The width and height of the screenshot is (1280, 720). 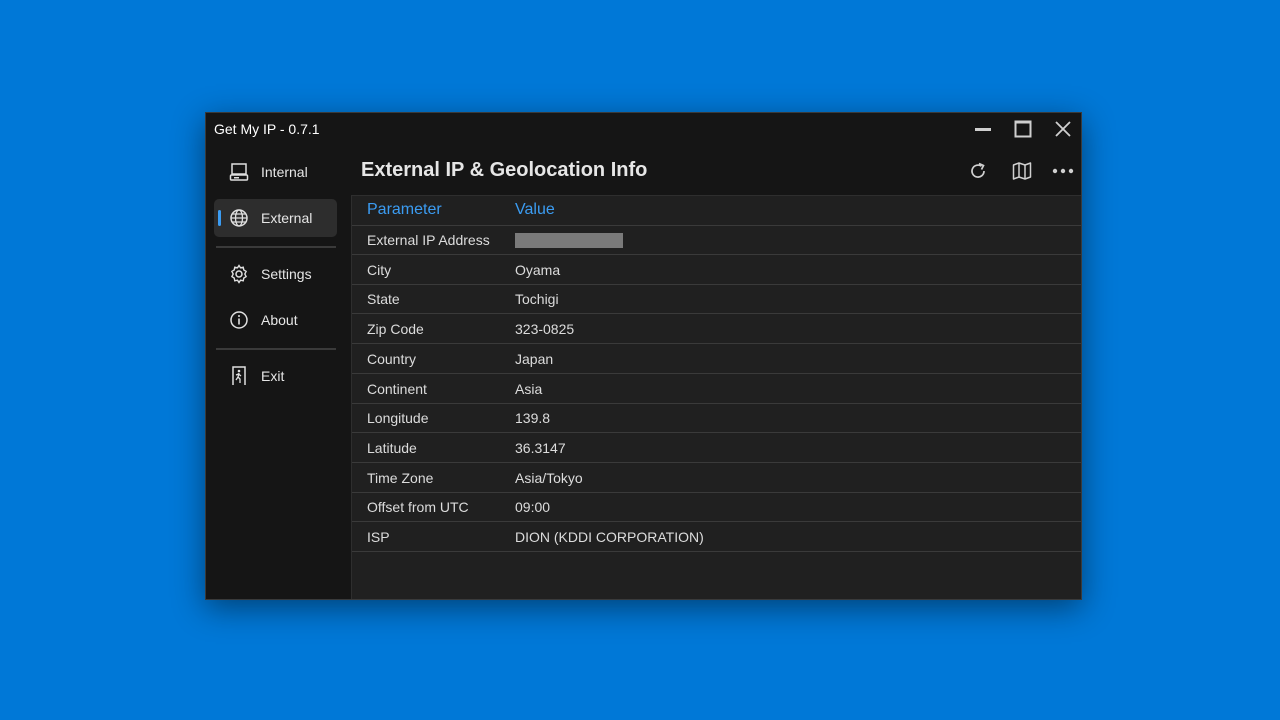 What do you see at coordinates (287, 218) in the screenshot?
I see `sidebar-item-label: External` at bounding box center [287, 218].